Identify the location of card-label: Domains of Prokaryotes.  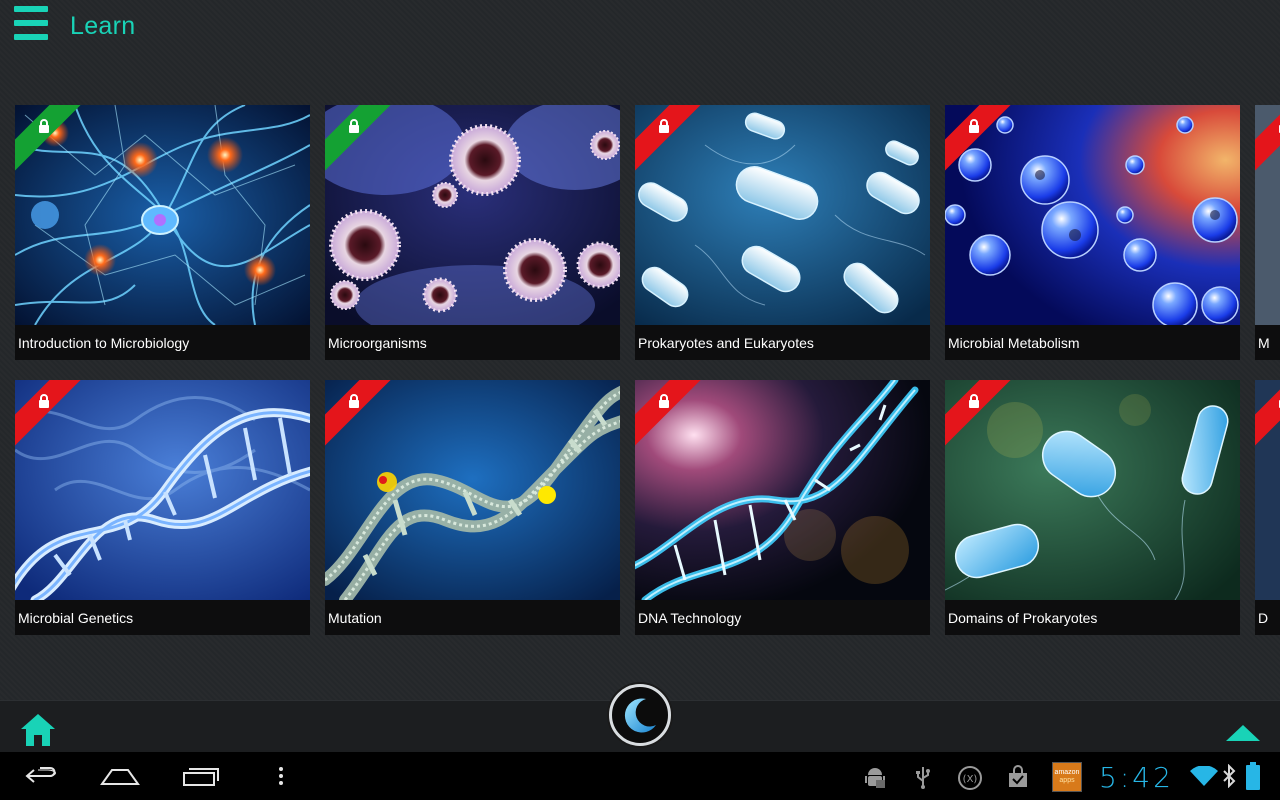
(1092, 617).